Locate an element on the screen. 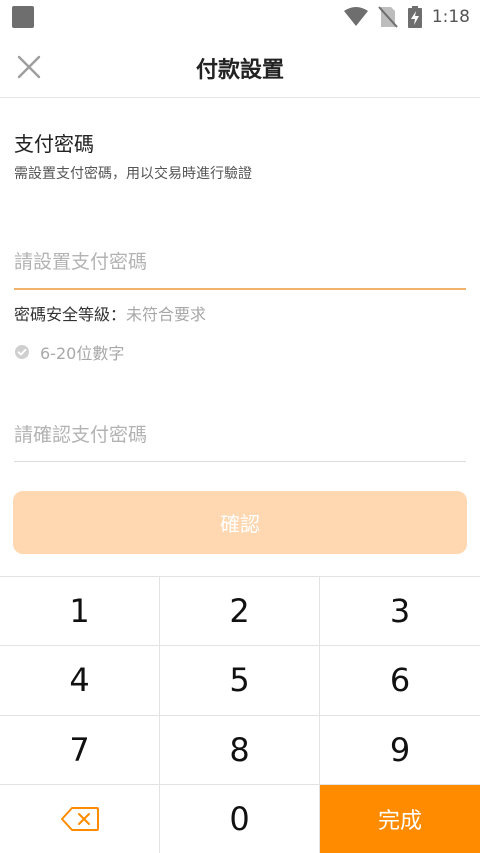 The image size is (480, 853). password-rule: 6-20位數字 is located at coordinates (69, 352).